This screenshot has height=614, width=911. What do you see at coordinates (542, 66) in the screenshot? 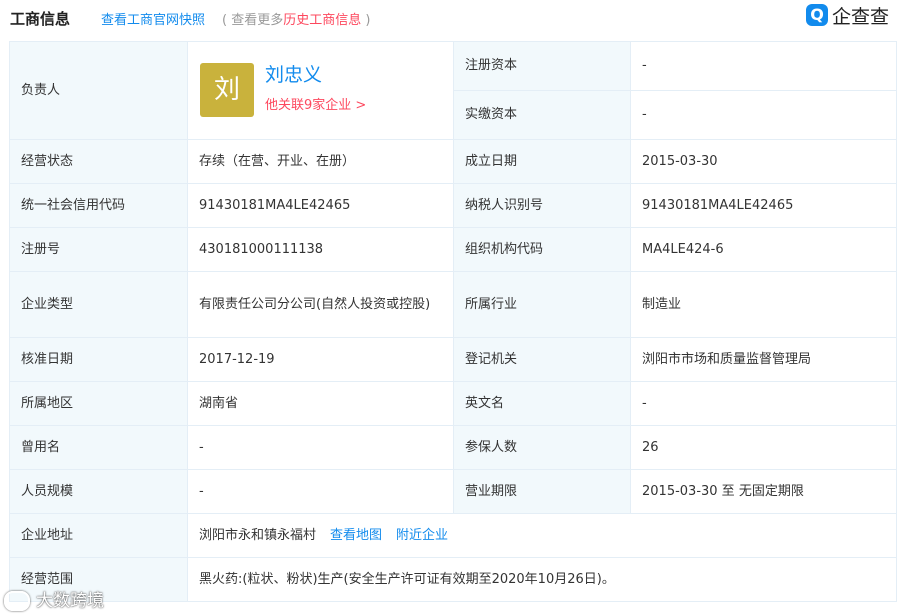
I see `reg-capital-label: 注册资本` at bounding box center [542, 66].